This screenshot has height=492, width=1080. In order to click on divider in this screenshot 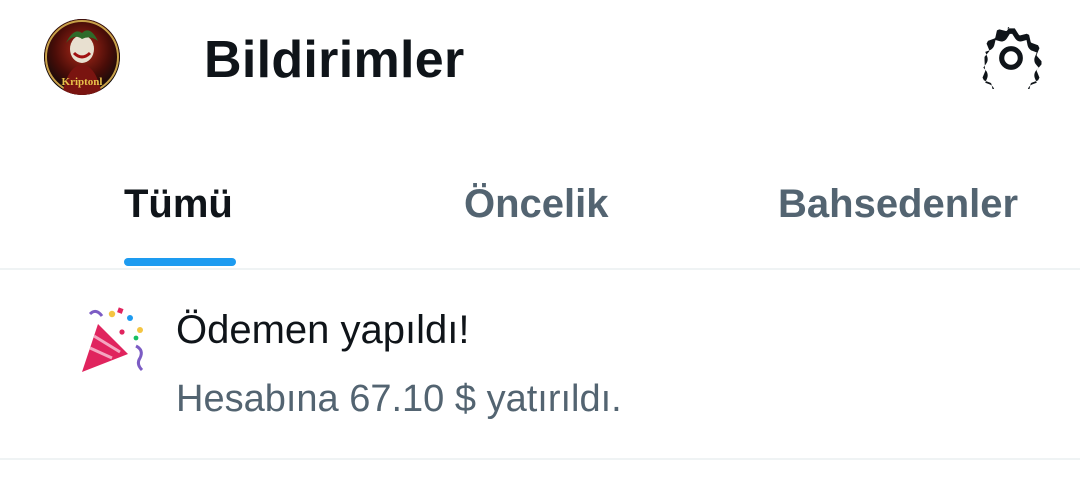, I will do `click(540, 459)`.